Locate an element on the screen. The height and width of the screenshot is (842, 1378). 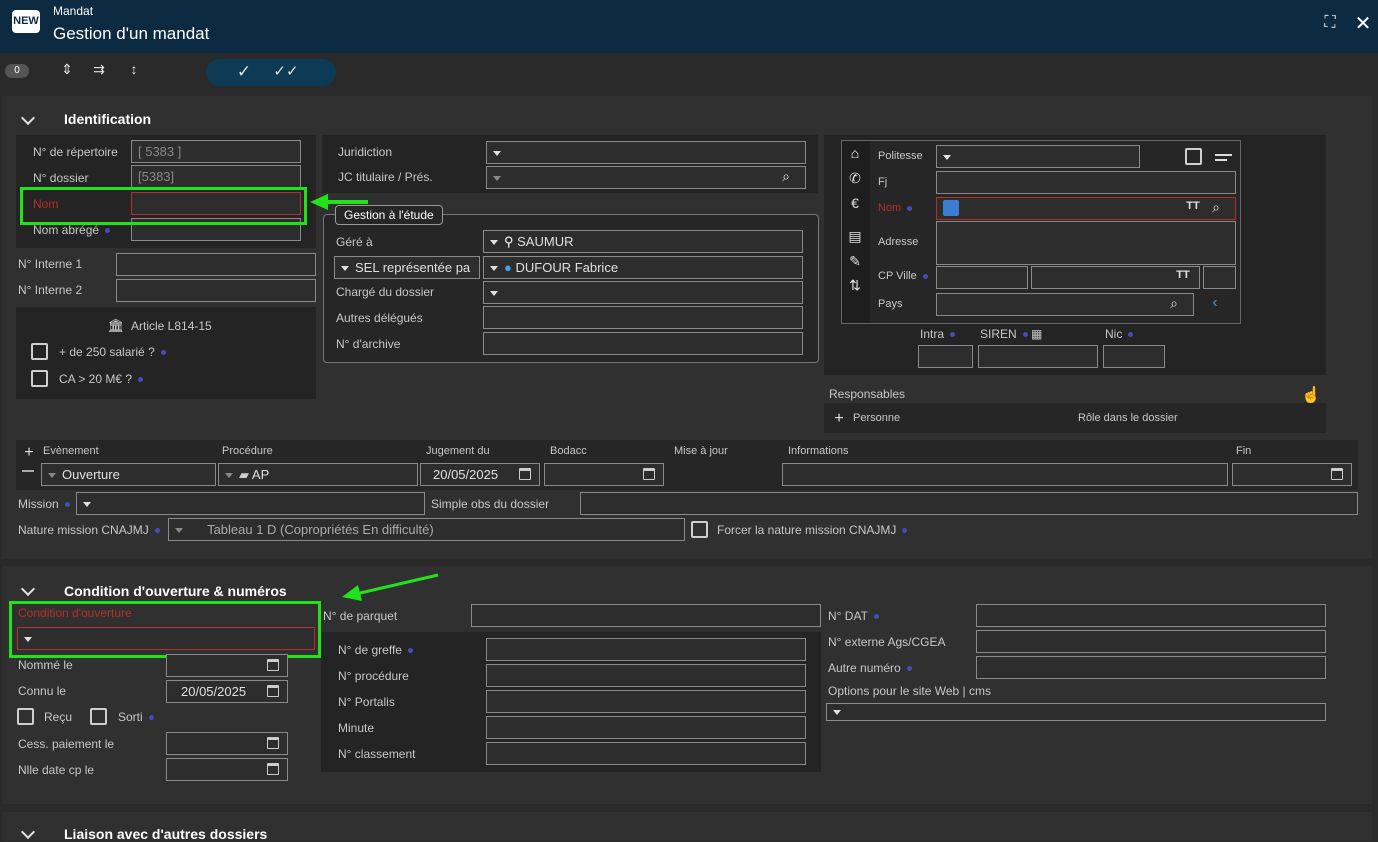
politesse-select is located at coordinates (1038, 156).